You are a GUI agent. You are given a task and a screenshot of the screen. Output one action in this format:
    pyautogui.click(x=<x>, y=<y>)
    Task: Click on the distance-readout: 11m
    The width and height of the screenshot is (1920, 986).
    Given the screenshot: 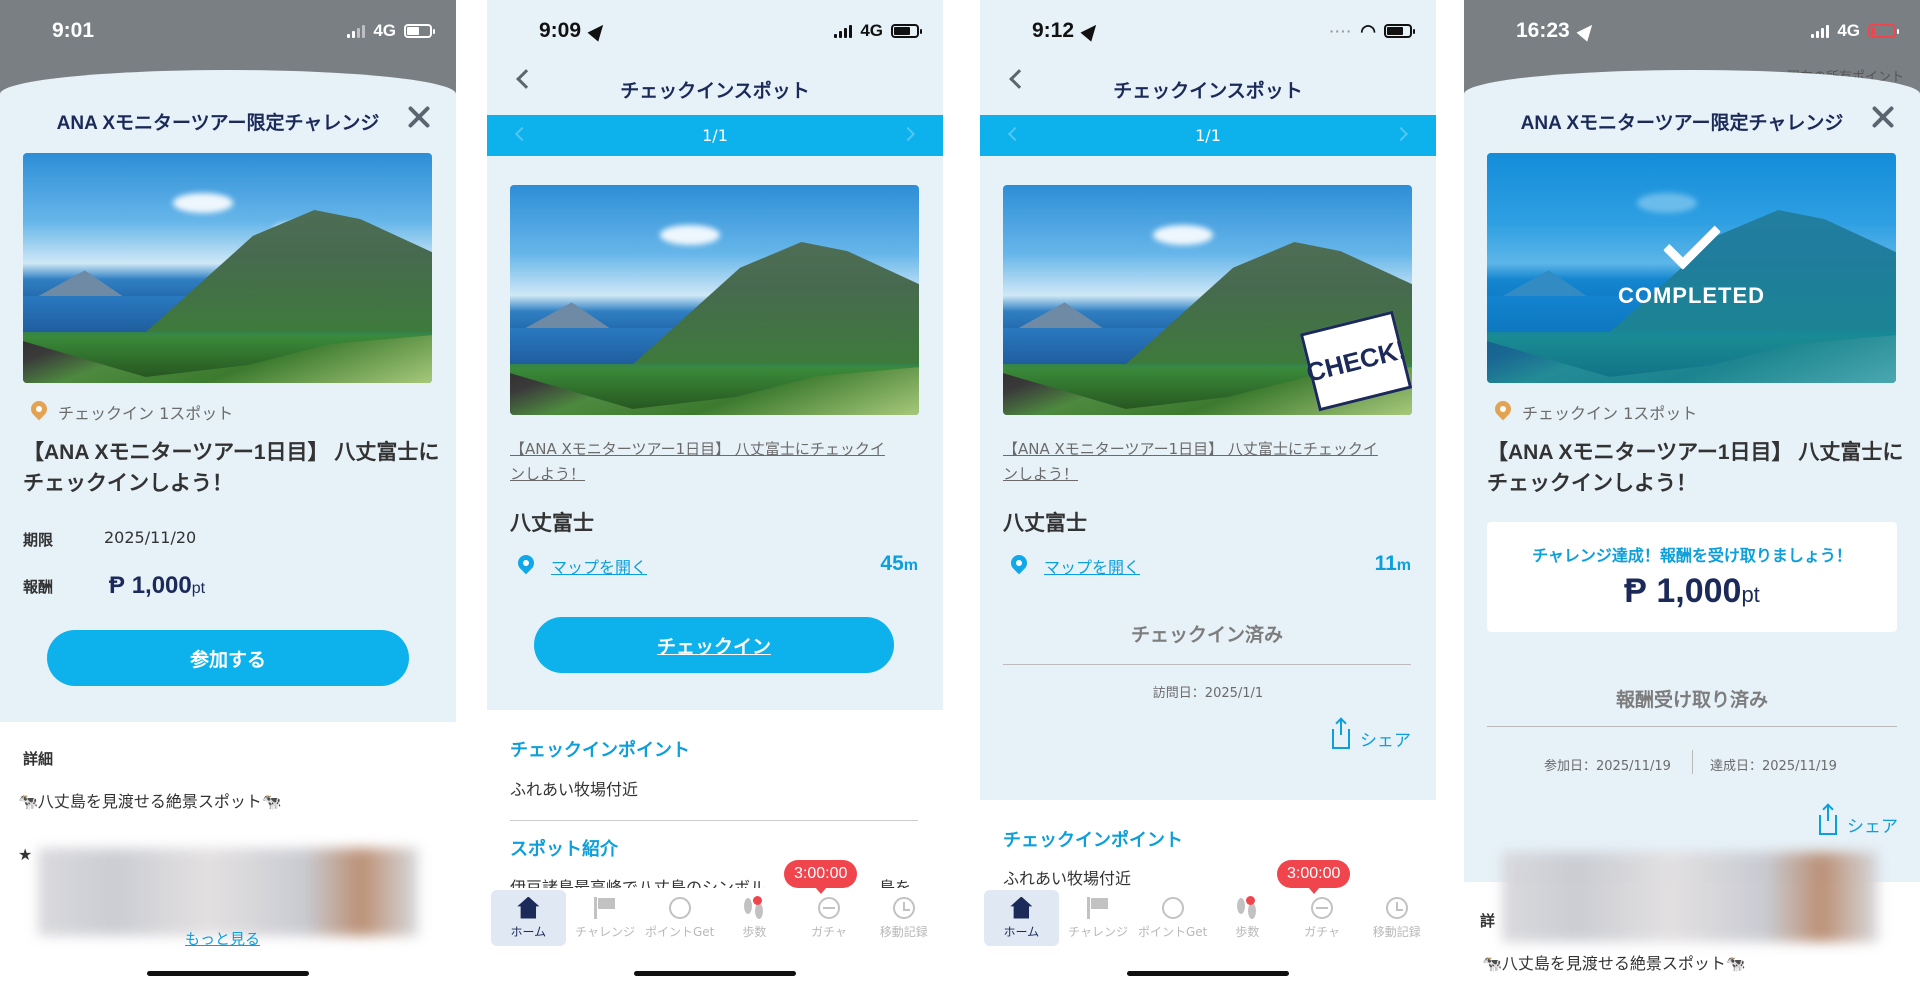 What is the action you would take?
    pyautogui.click(x=1393, y=564)
    